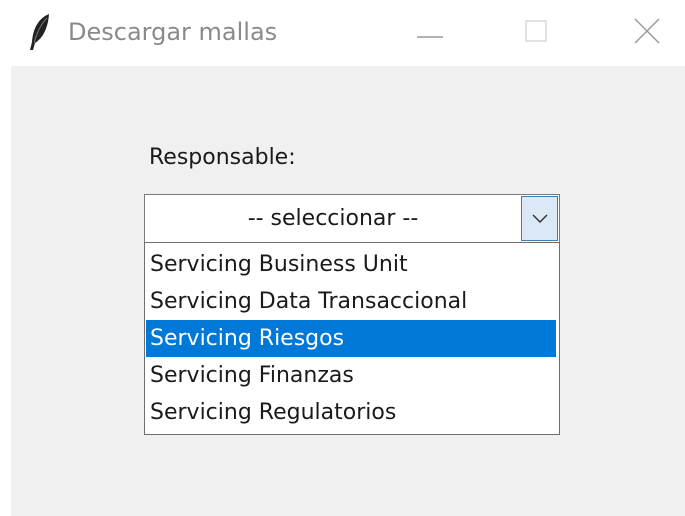  What do you see at coordinates (647, 33) in the screenshot?
I see `close-icon` at bounding box center [647, 33].